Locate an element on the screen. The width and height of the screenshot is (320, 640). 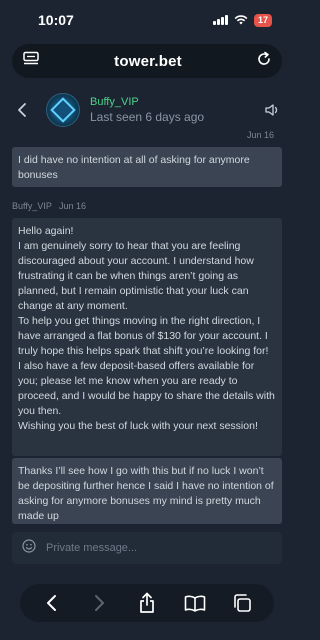
tabs-overview-icon is located at coordinates (31, 61).